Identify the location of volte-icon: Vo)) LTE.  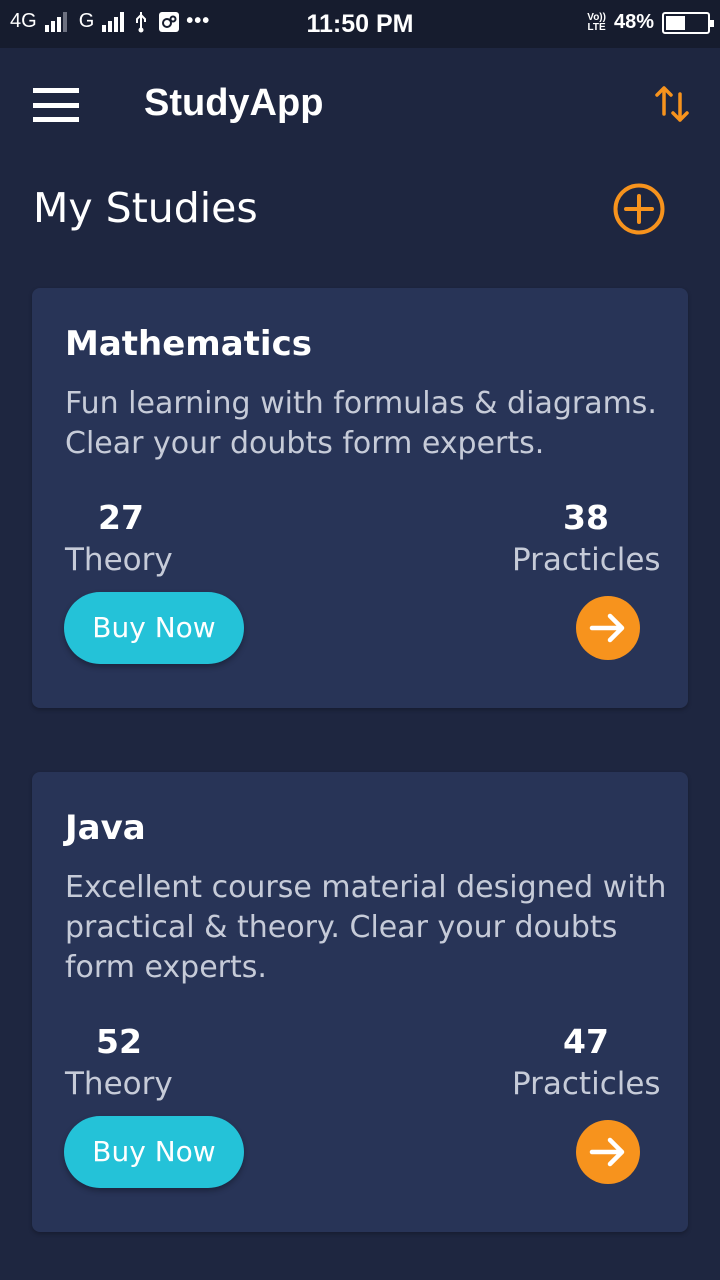
(596, 22).